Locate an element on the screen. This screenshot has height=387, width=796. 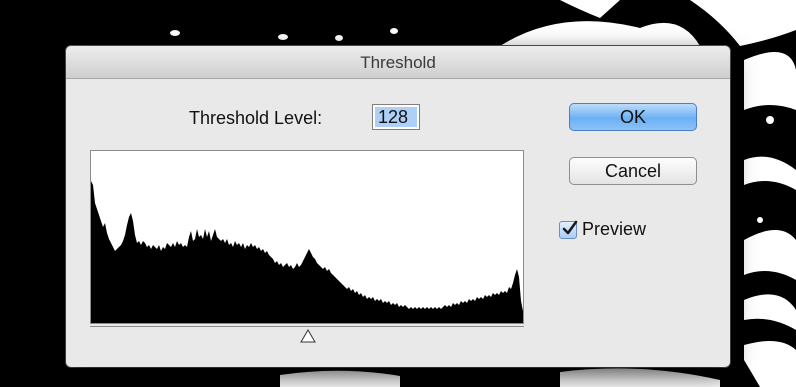
threshold-slider-track is located at coordinates (307, 326).